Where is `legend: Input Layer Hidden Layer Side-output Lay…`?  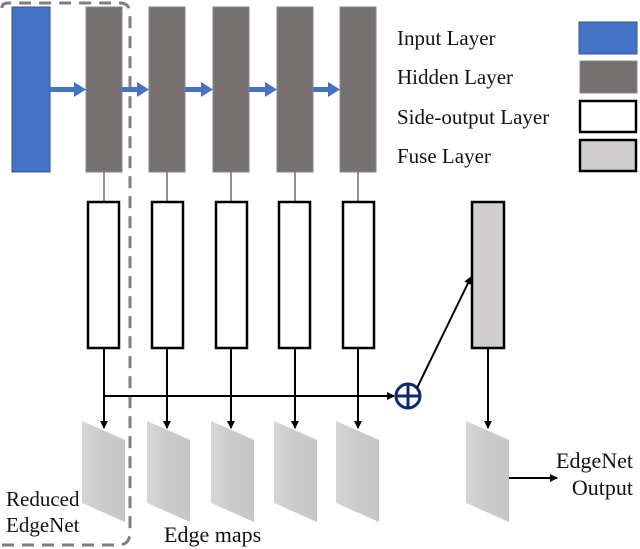 legend: Input Layer Hidden Layer Side-output Lay… is located at coordinates (517, 97).